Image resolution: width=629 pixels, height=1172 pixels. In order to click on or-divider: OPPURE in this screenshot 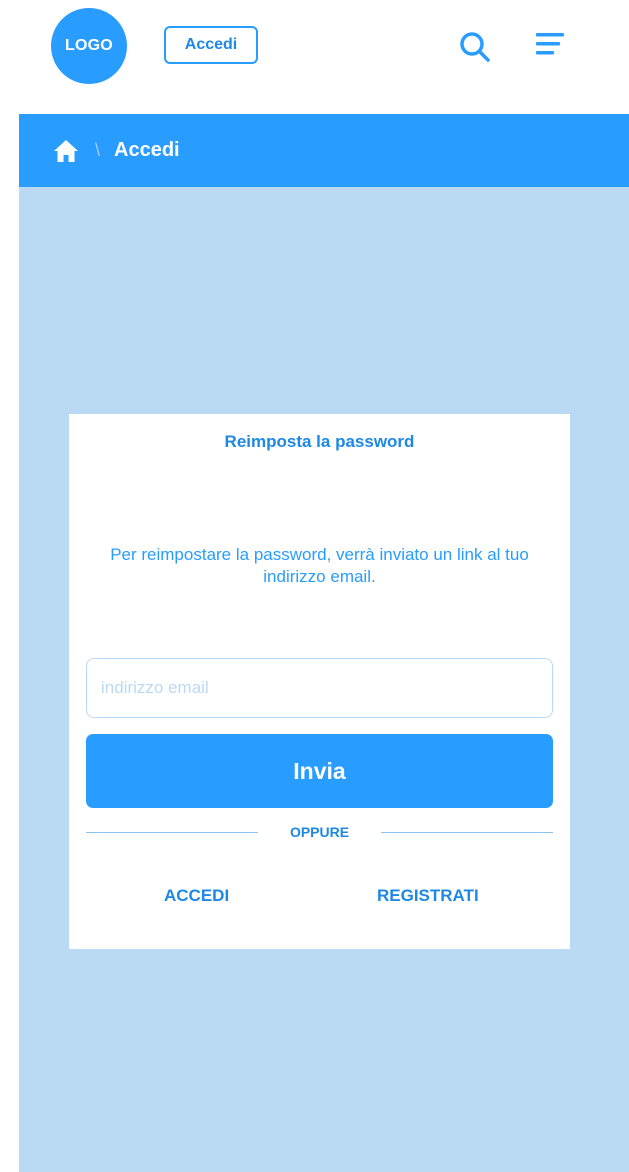, I will do `click(319, 832)`.